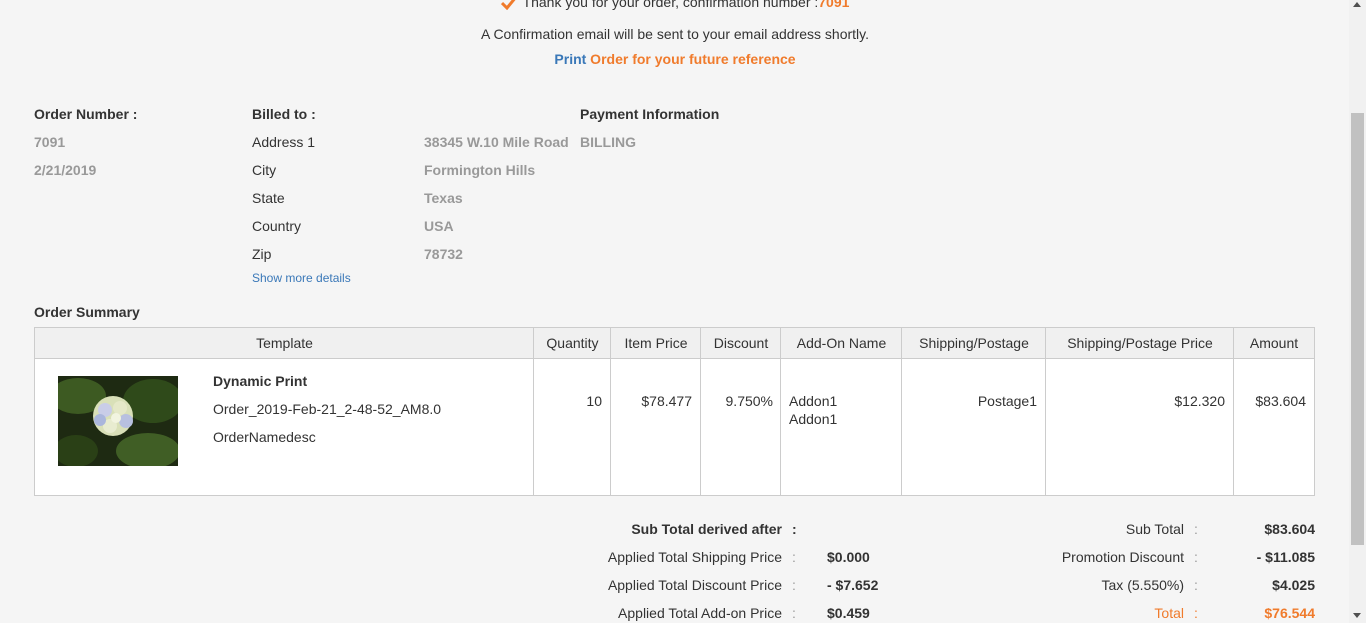  I want to click on billing-value-country: USA, so click(439, 226).